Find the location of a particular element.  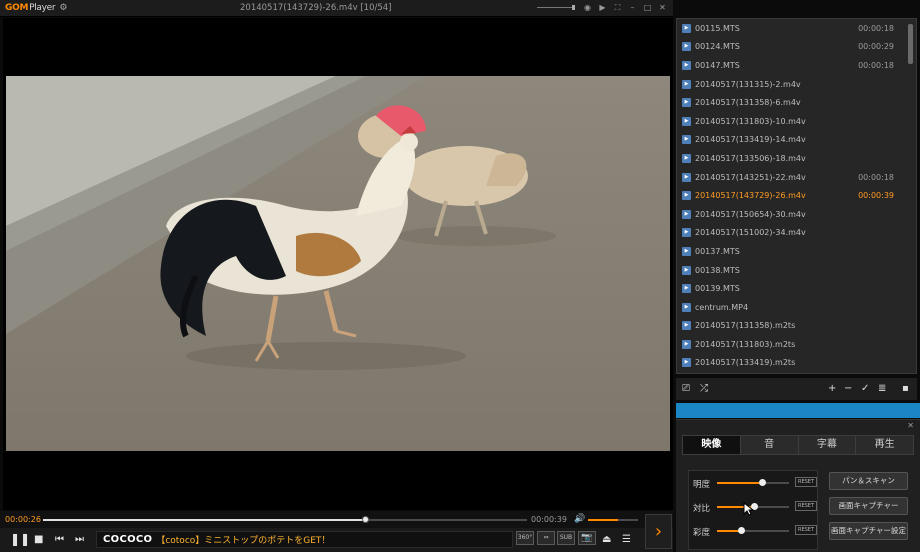

volume-slider is located at coordinates (613, 520).